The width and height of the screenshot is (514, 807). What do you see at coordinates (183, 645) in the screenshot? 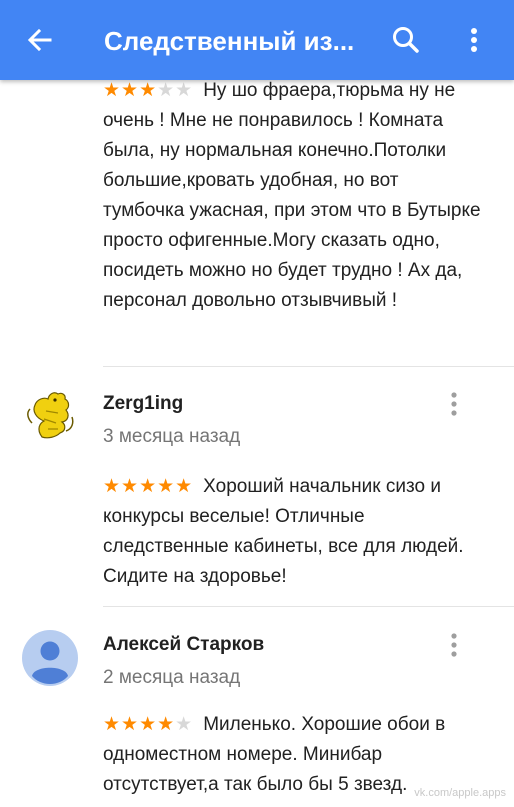
I see `review-author: Алексей Старков` at bounding box center [183, 645].